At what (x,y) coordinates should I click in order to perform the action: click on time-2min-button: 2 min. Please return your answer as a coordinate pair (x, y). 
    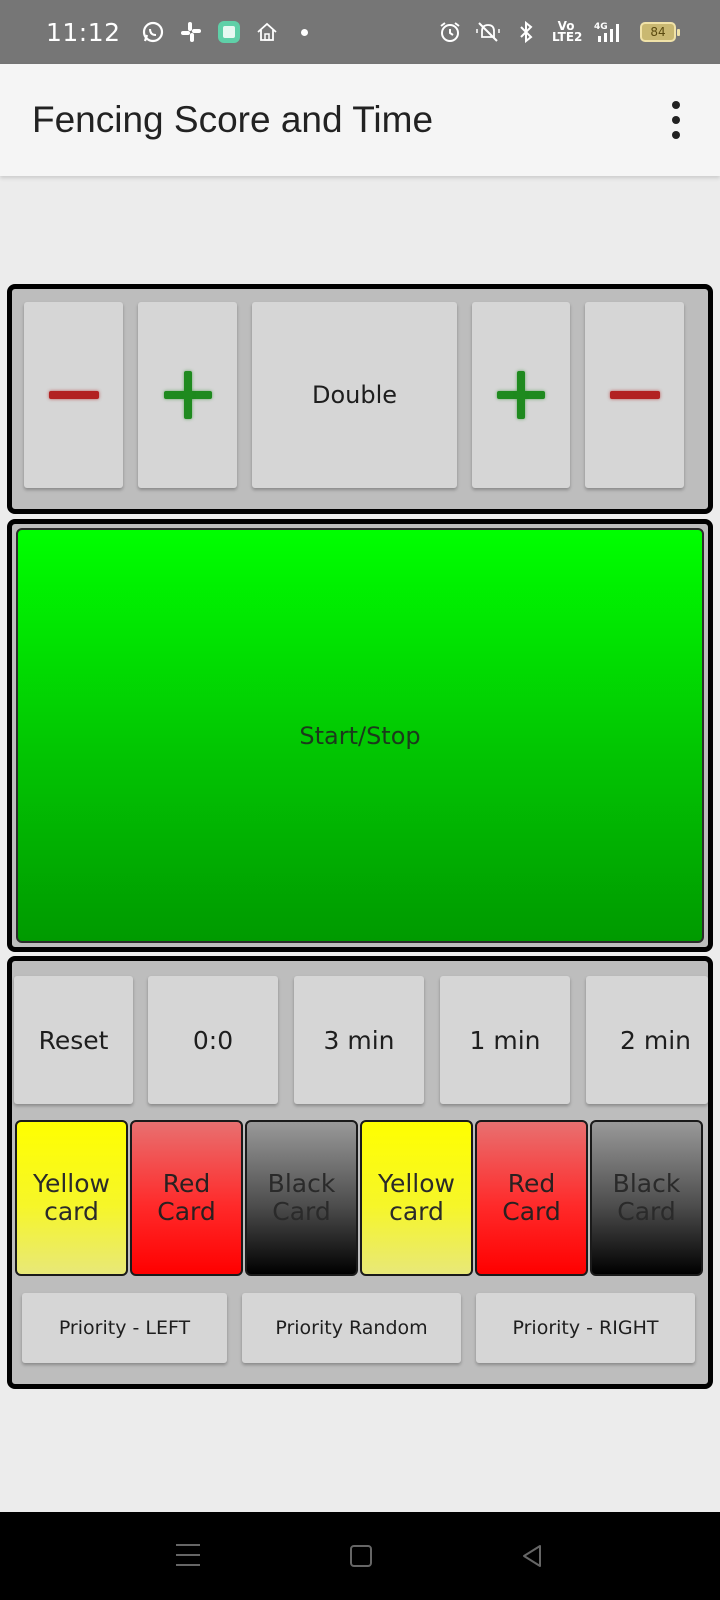
    Looking at the image, I should click on (647, 1040).